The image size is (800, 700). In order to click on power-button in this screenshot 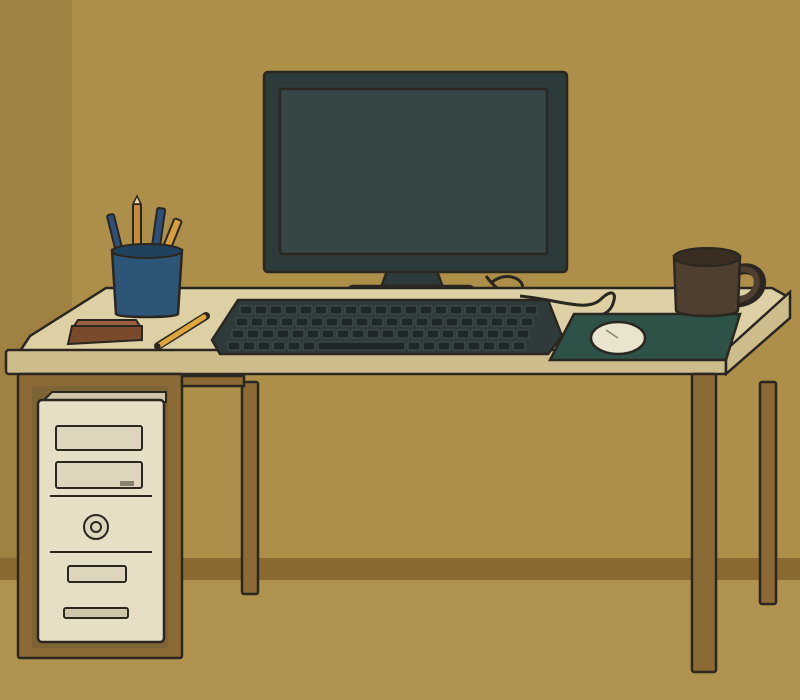, I will do `click(96, 527)`.